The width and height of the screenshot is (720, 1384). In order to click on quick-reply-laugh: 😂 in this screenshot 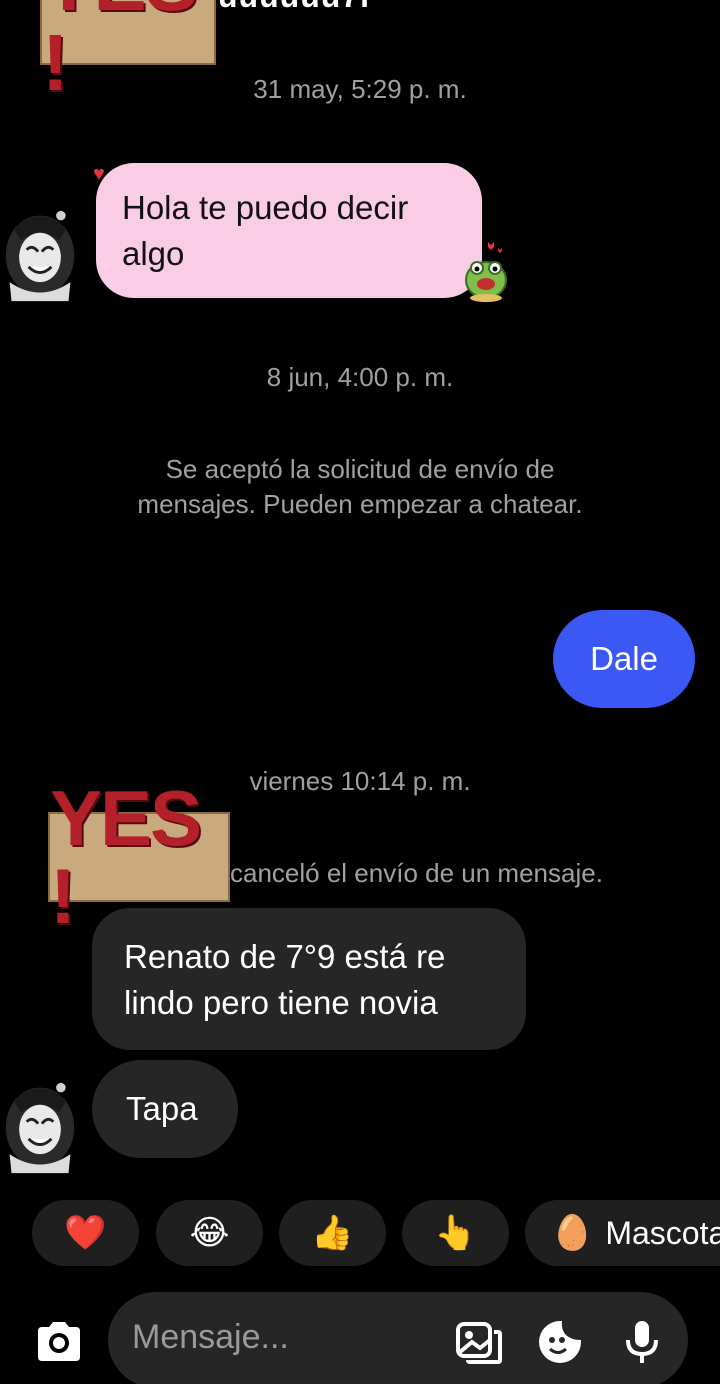, I will do `click(209, 1233)`.